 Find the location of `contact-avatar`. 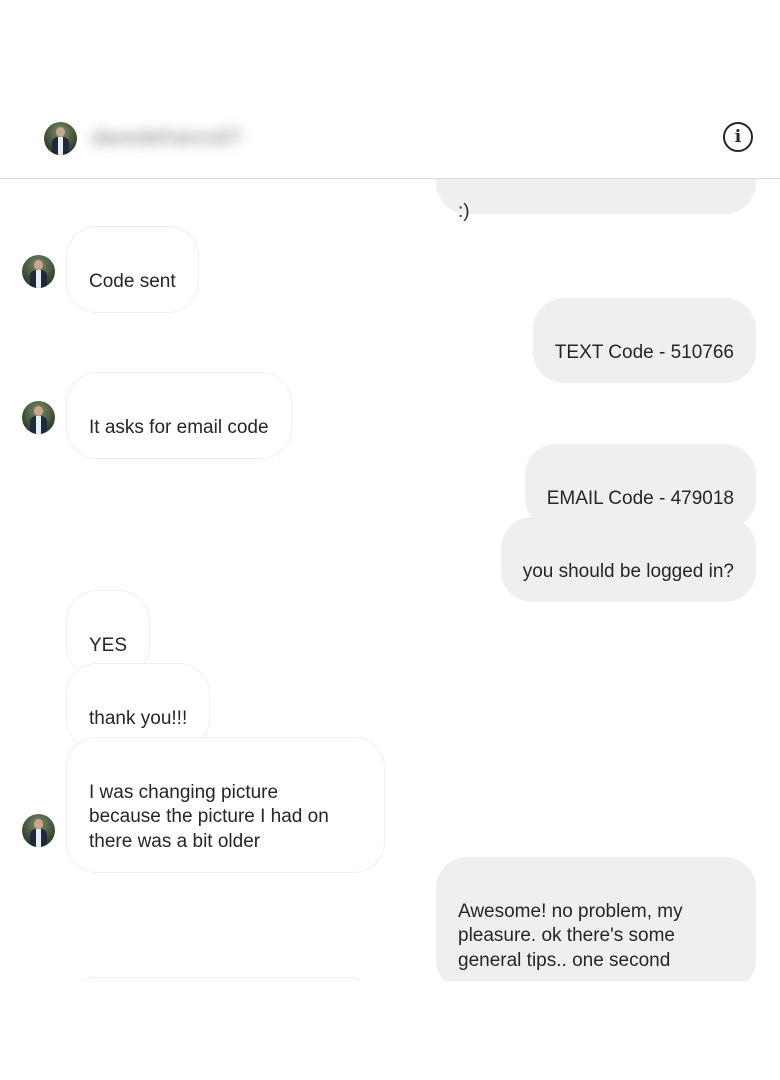

contact-avatar is located at coordinates (60, 138).